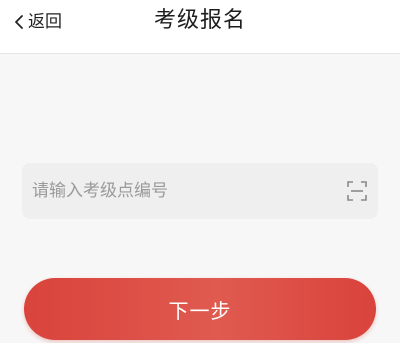 This screenshot has height=343, width=400. I want to click on site-code-input, so click(189, 191).